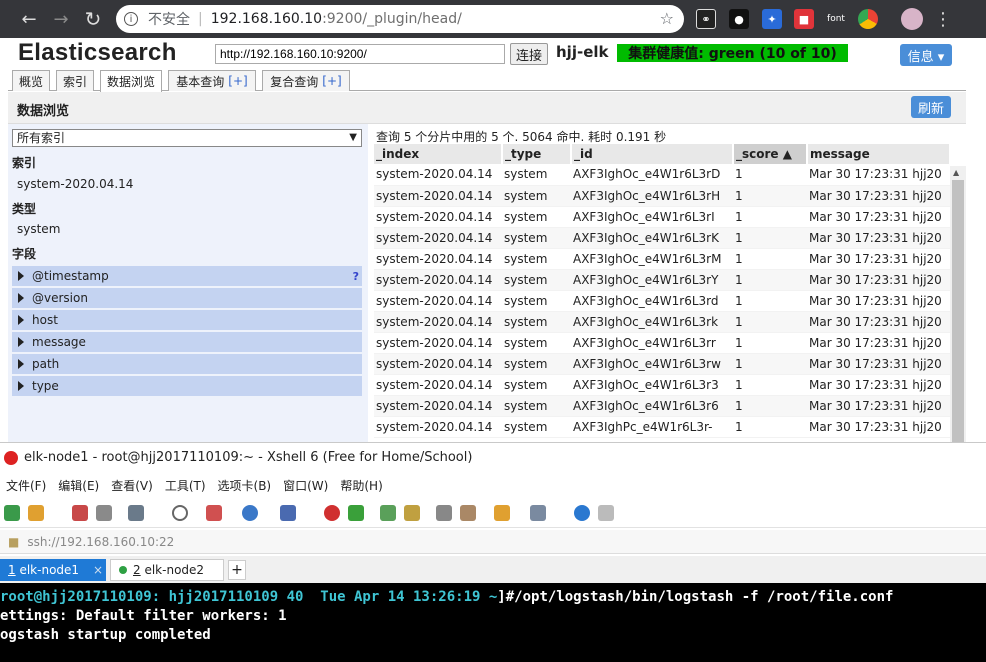  Describe the element at coordinates (306, 80) in the screenshot. I see `tab-compound-query: 复合查询 [+]` at that location.